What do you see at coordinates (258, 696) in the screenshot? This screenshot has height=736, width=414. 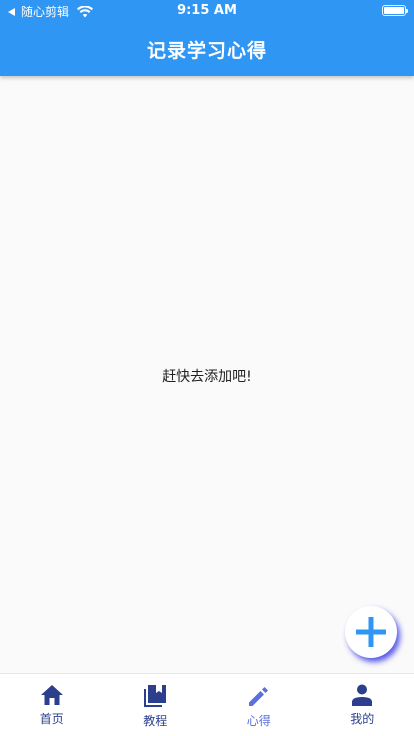 I see `pencil-icon` at bounding box center [258, 696].